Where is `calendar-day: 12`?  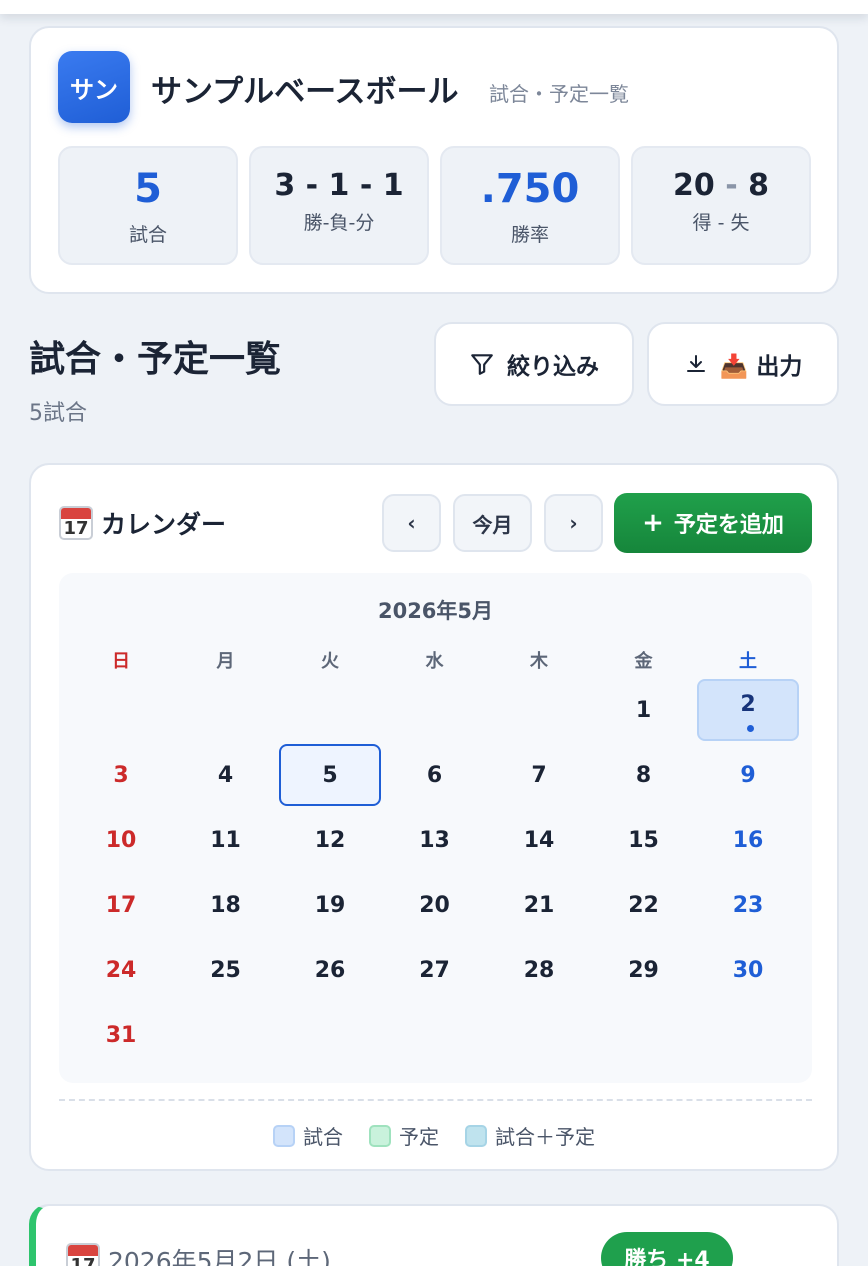 calendar-day: 12 is located at coordinates (330, 840).